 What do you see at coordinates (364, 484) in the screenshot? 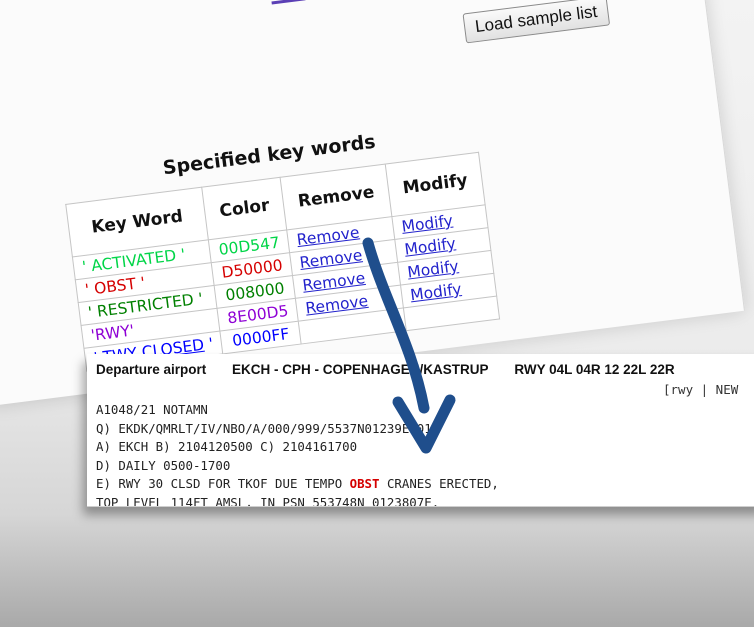
I see `highlighted-keyword: OBST` at bounding box center [364, 484].